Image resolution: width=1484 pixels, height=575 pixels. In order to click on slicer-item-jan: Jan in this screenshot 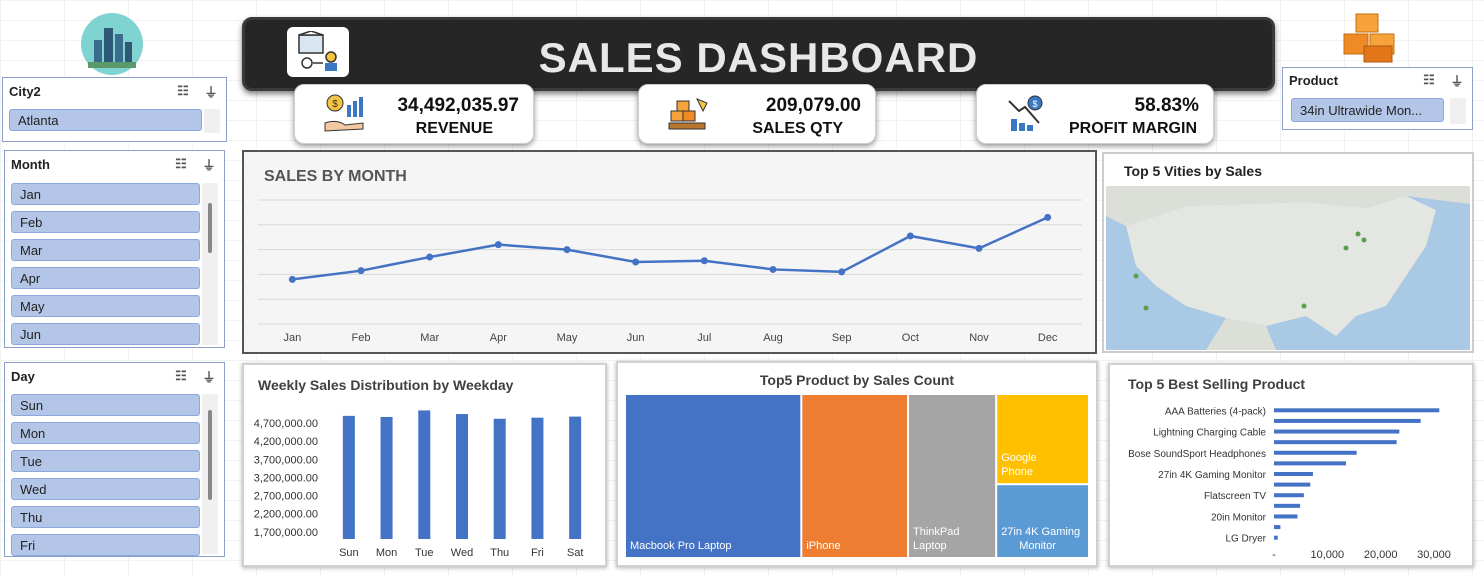, I will do `click(105, 194)`.